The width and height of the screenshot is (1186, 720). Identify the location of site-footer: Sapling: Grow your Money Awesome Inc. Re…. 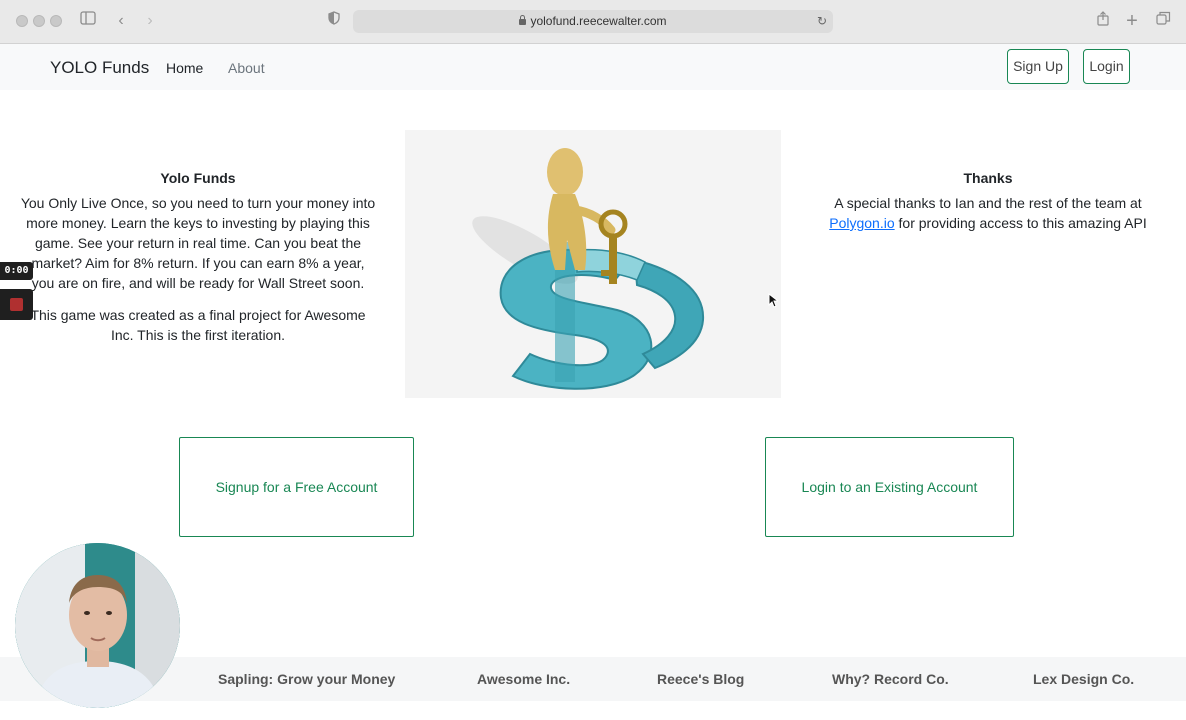
(593, 679).